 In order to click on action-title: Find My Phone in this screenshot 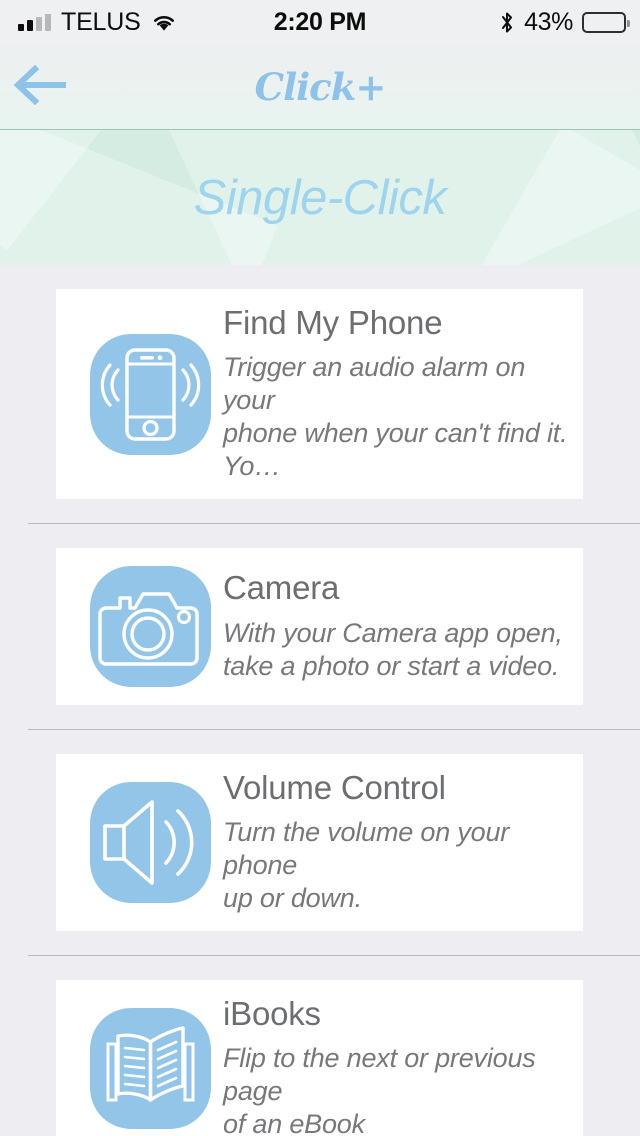, I will do `click(333, 322)`.